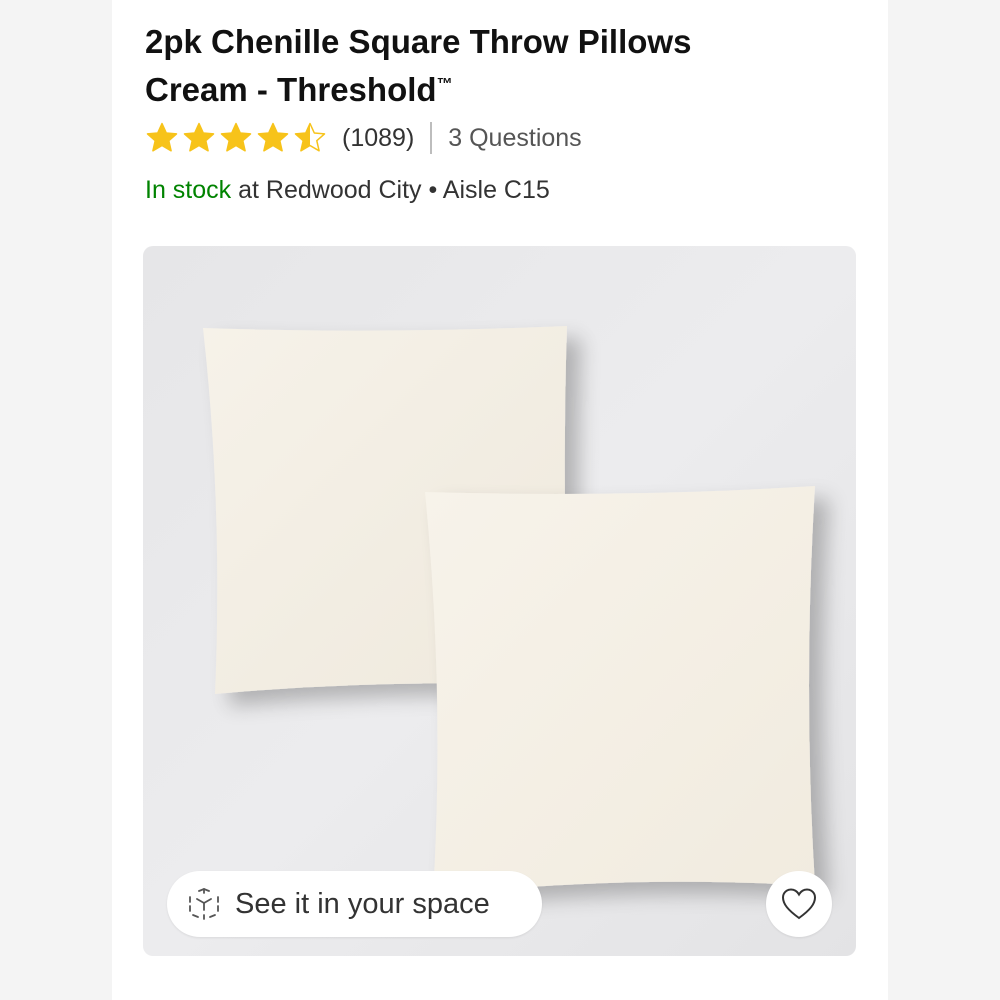  What do you see at coordinates (514, 138) in the screenshot?
I see `questions-link: 3 Questions` at bounding box center [514, 138].